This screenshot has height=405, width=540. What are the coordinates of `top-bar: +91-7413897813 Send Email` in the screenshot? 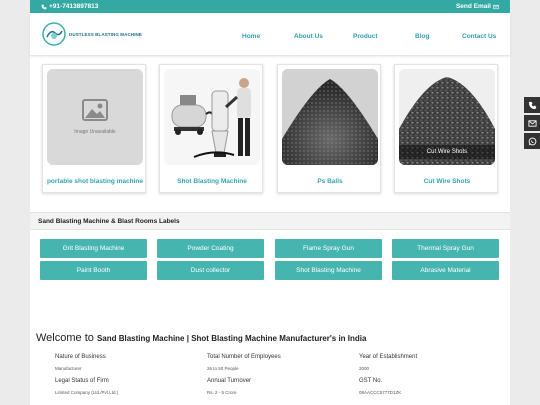 It's located at (270, 6).